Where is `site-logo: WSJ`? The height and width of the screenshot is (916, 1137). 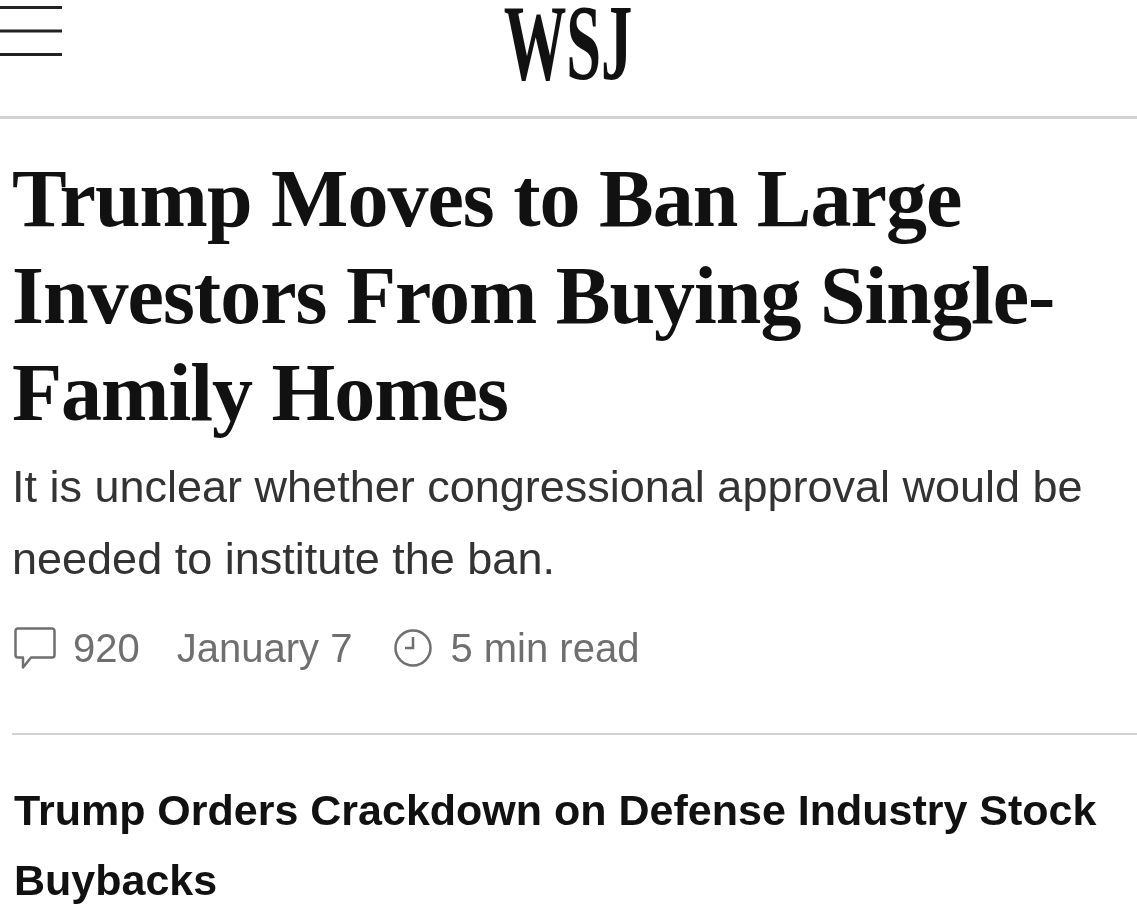 site-logo: WSJ is located at coordinates (568, 43).